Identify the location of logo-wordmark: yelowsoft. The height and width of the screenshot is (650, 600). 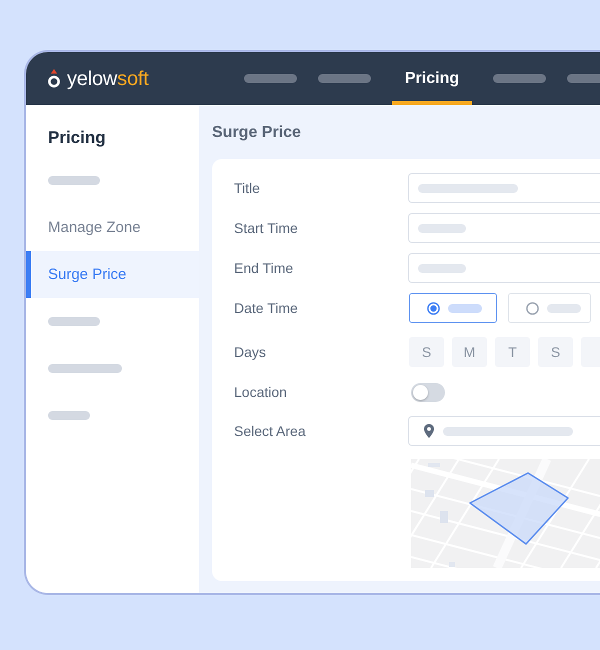
(108, 79).